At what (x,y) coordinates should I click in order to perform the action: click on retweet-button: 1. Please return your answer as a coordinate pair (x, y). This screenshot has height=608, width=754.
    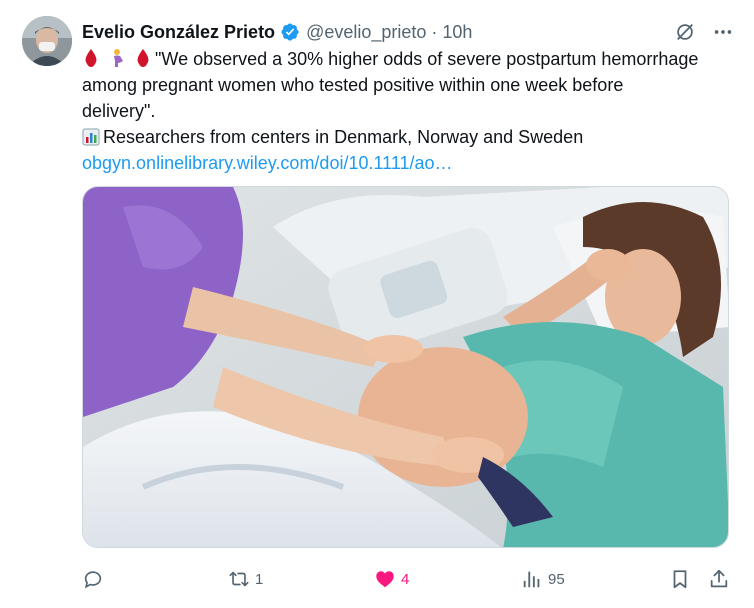
    Looking at the image, I should click on (245, 579).